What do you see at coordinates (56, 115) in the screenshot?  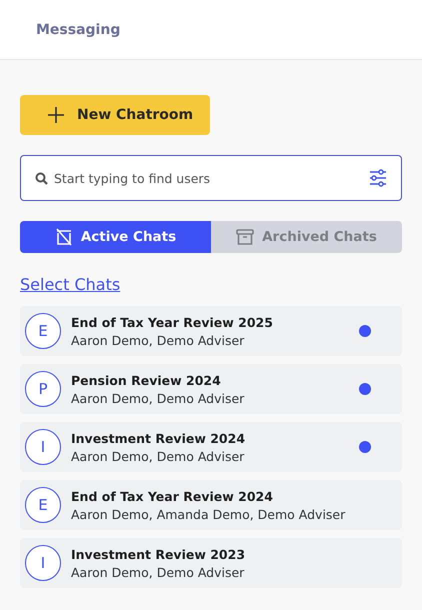 I see `plus-icon` at bounding box center [56, 115].